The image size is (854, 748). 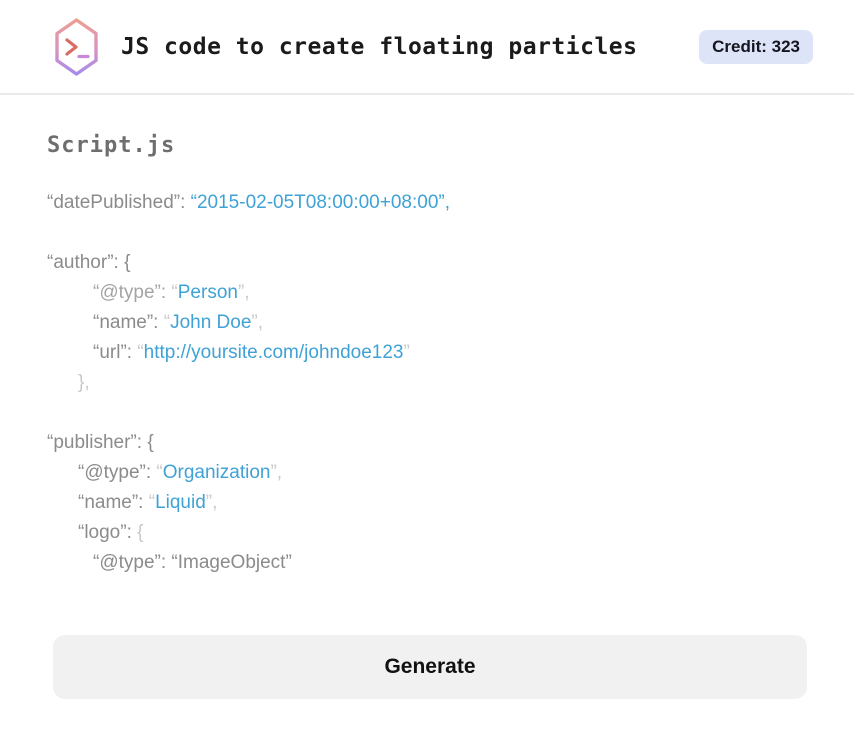 What do you see at coordinates (76, 47) in the screenshot?
I see `terminal-prompt-hexagon-icon` at bounding box center [76, 47].